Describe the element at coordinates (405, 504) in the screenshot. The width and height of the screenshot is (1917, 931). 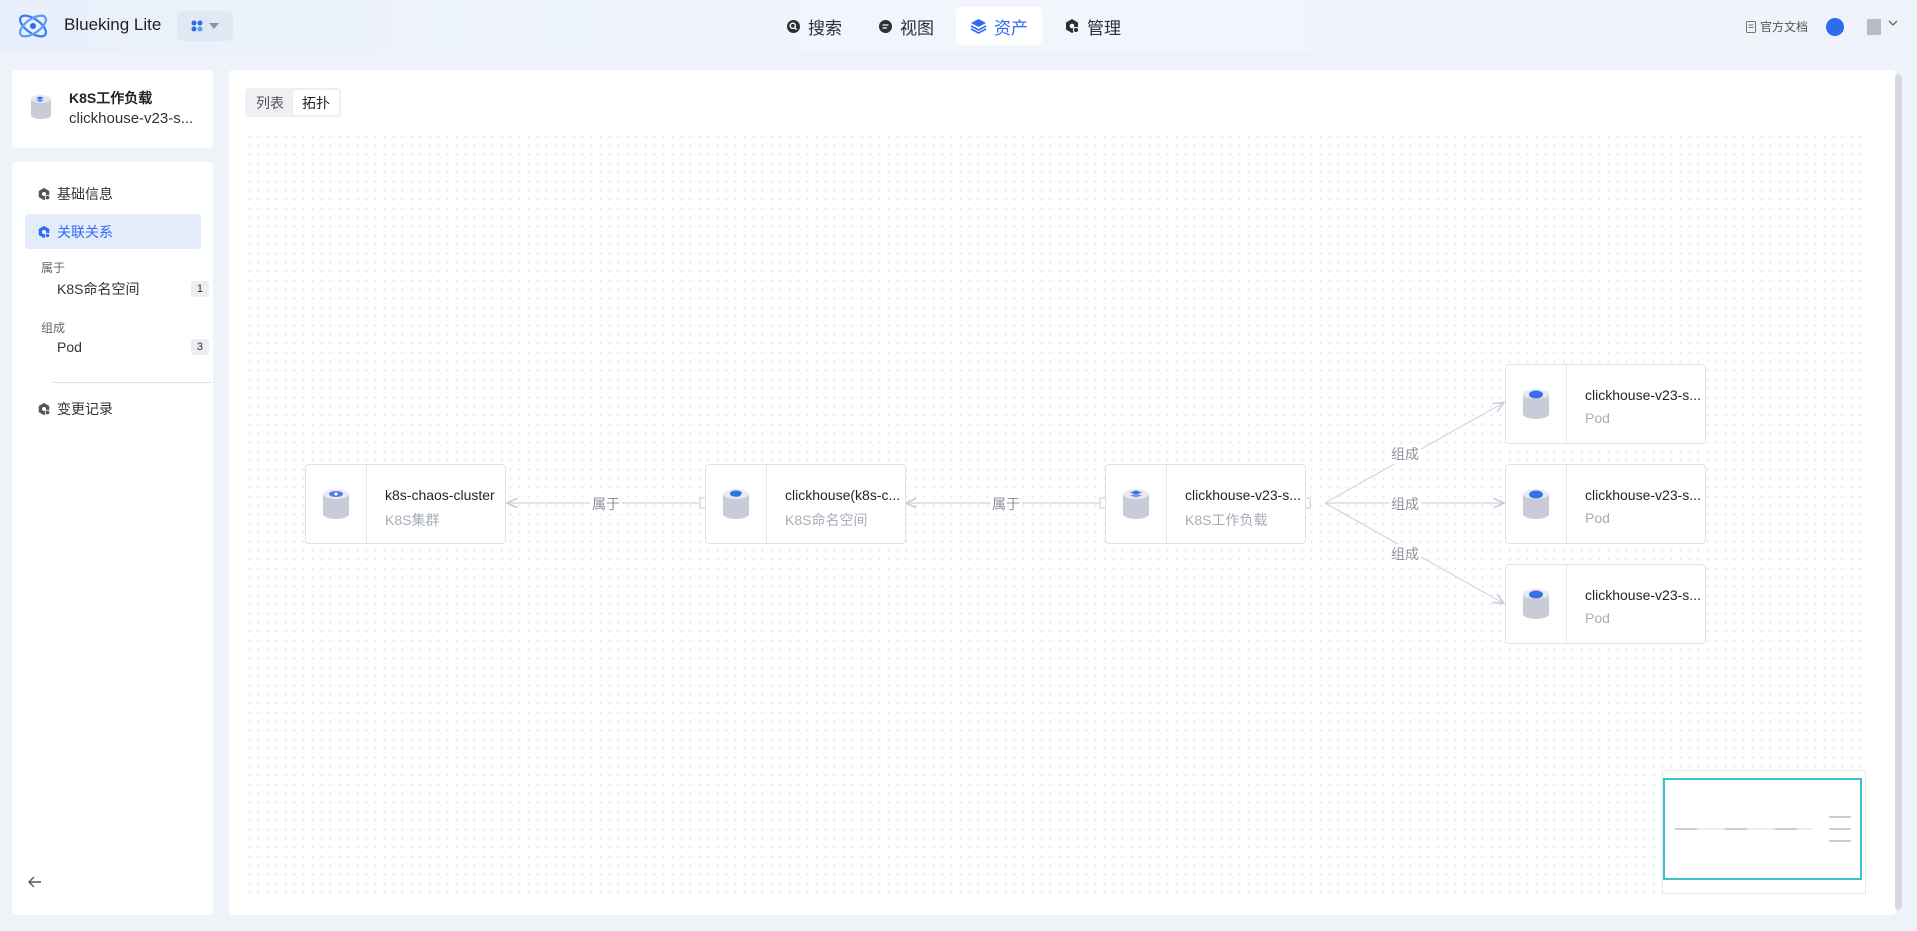
I see `topology-node-cluster: k8s-chaos-cluster K8S集群` at that location.